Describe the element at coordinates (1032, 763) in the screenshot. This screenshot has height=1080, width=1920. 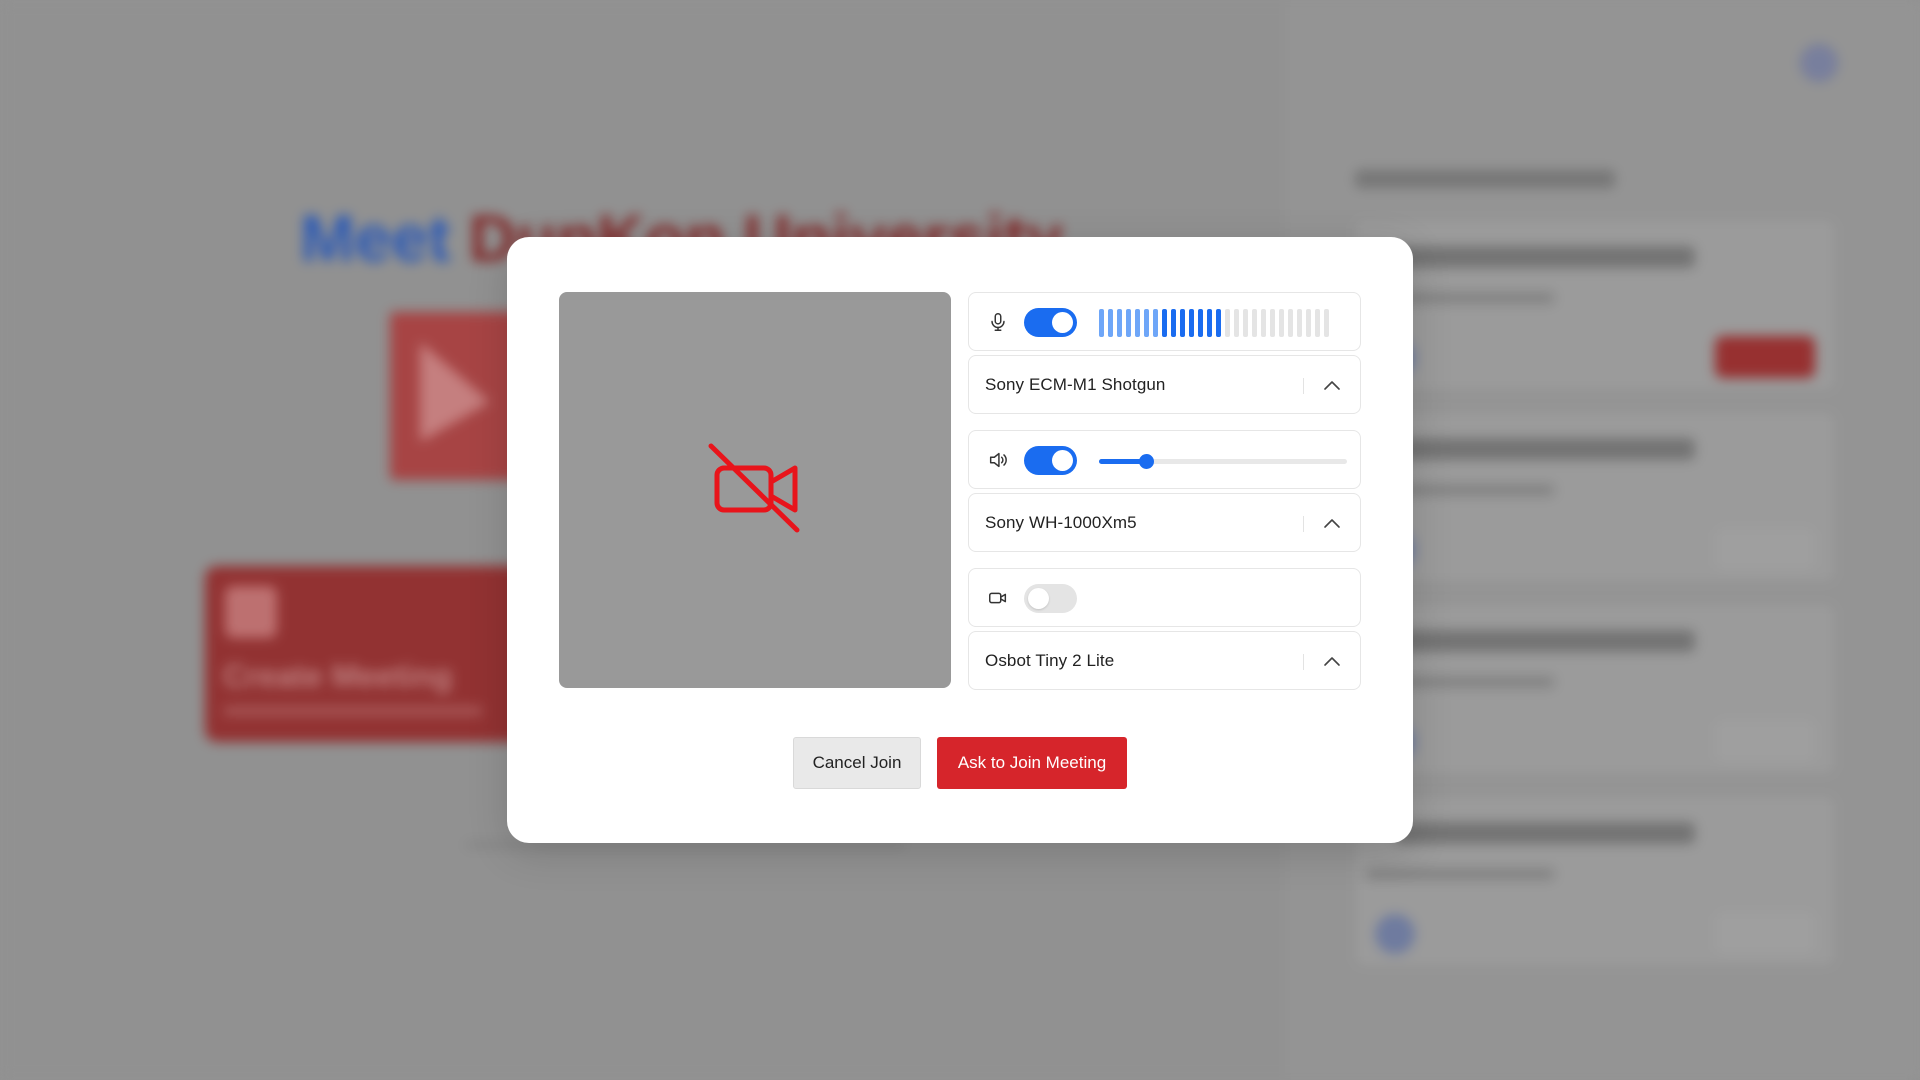
I see `ask-to-join-button: Ask to Join Meeting` at that location.